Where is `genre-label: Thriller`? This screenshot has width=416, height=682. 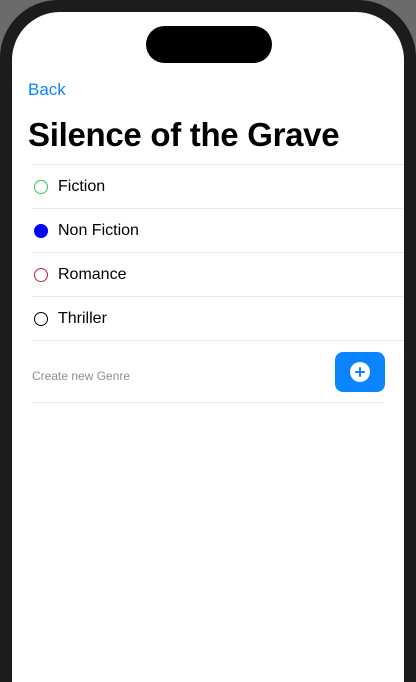
genre-label: Thriller is located at coordinates (82, 318).